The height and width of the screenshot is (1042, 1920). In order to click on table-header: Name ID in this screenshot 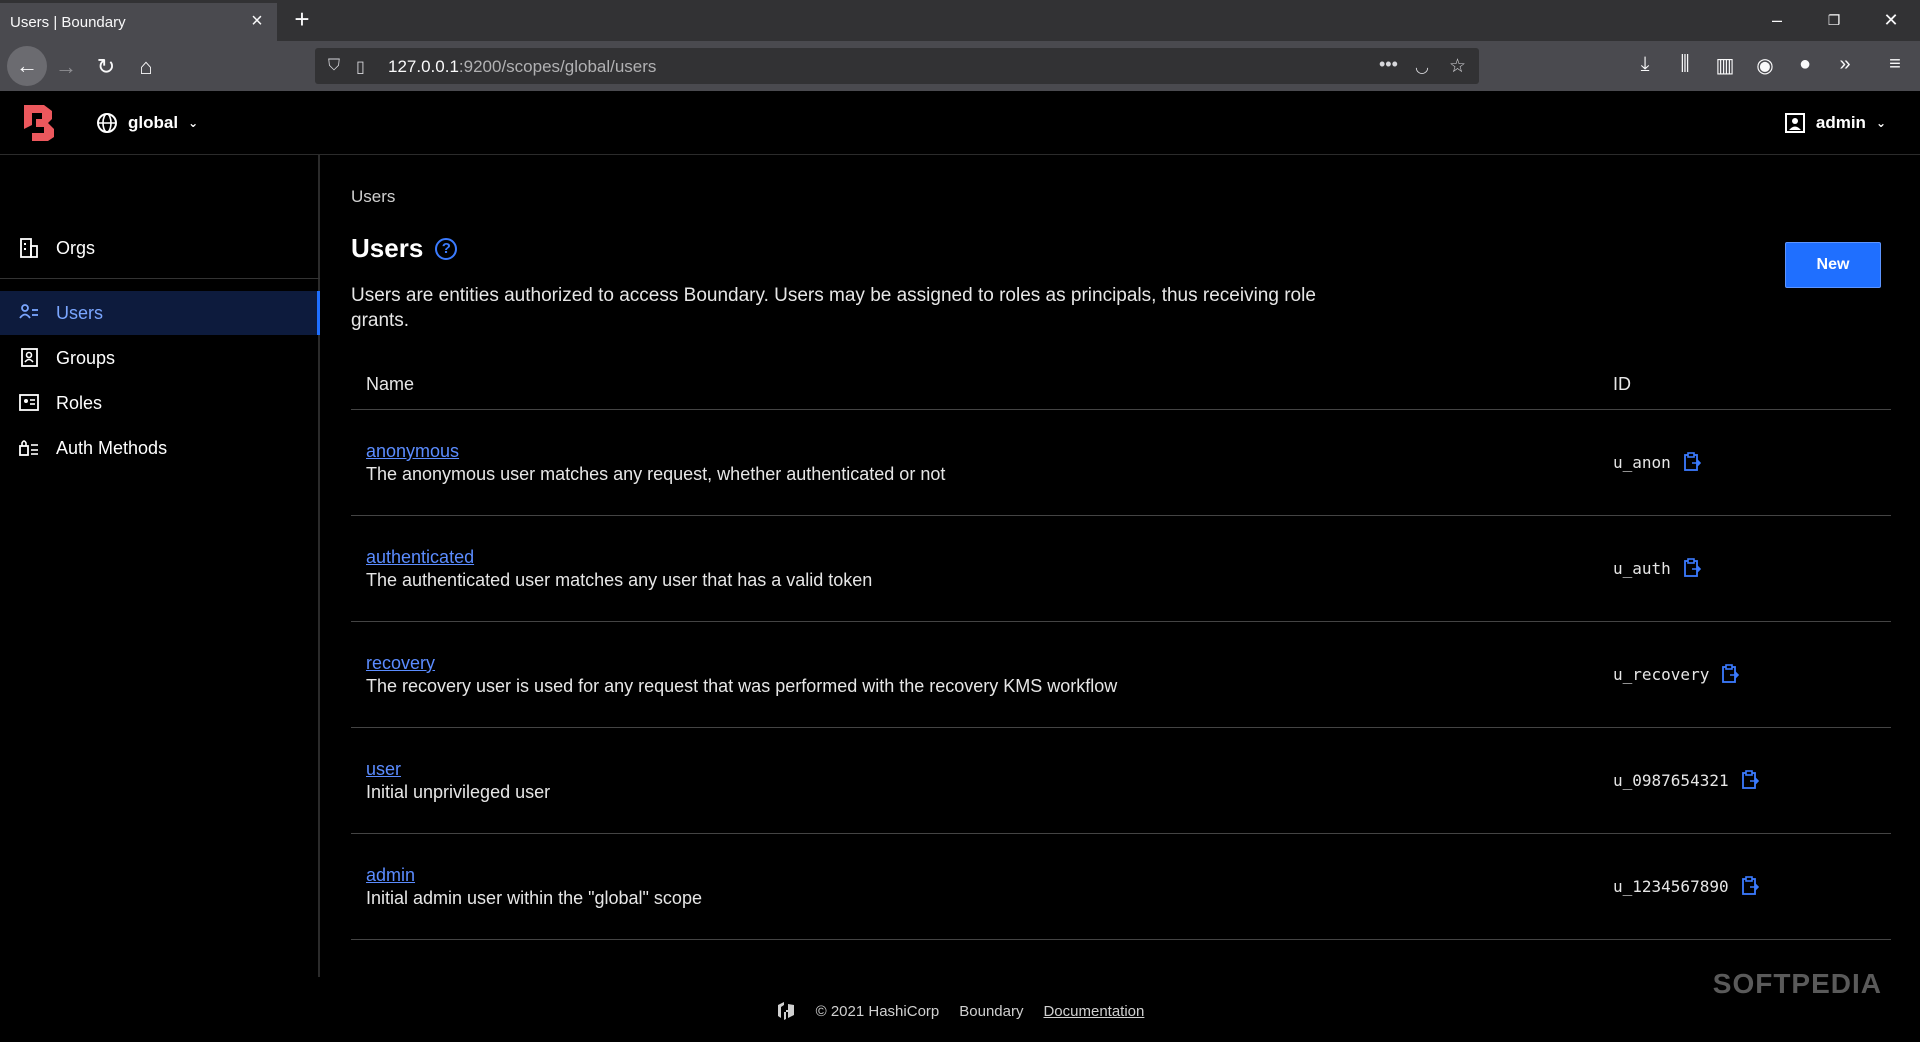, I will do `click(1121, 385)`.